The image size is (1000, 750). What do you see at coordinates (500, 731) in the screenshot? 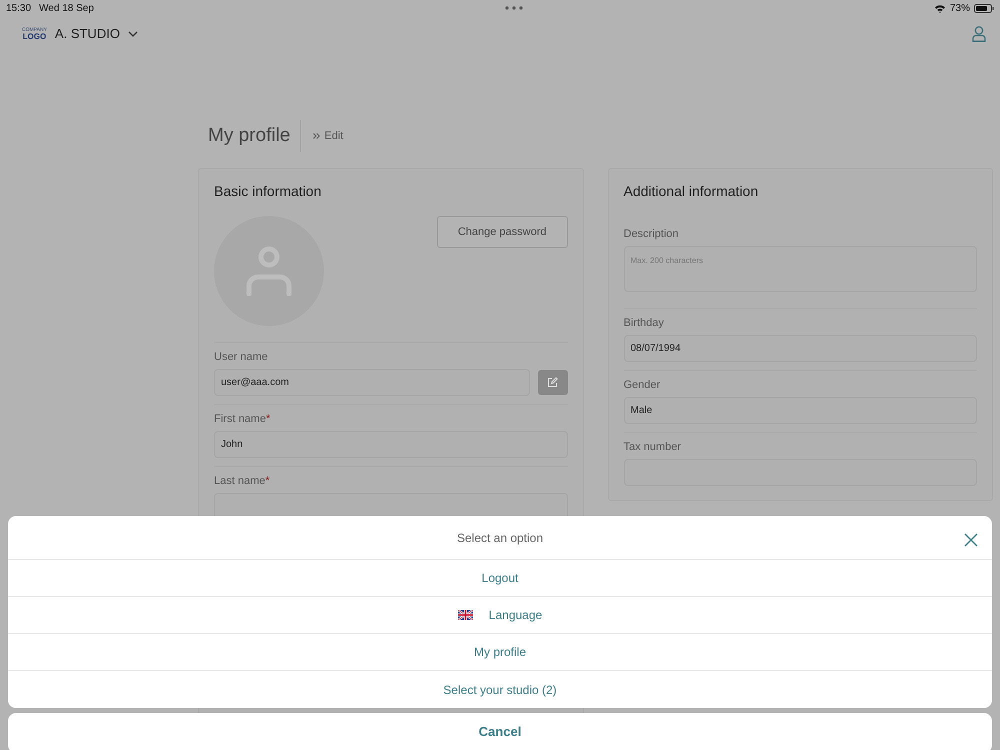
I see `cancel-button: Cancel` at bounding box center [500, 731].